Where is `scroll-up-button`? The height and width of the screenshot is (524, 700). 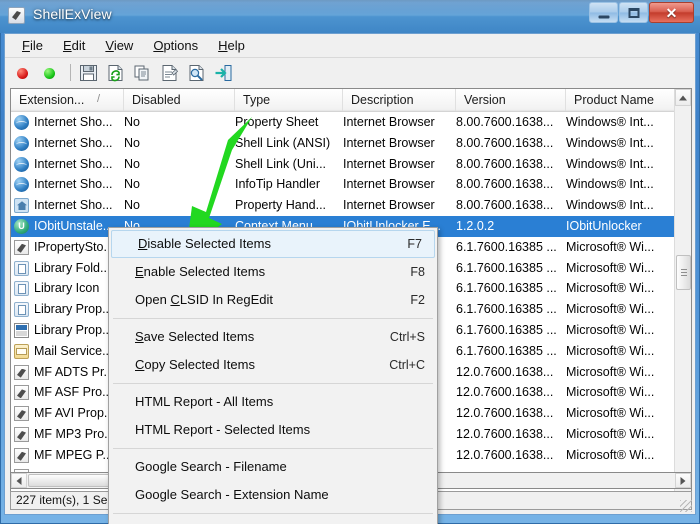 scroll-up-button is located at coordinates (683, 97).